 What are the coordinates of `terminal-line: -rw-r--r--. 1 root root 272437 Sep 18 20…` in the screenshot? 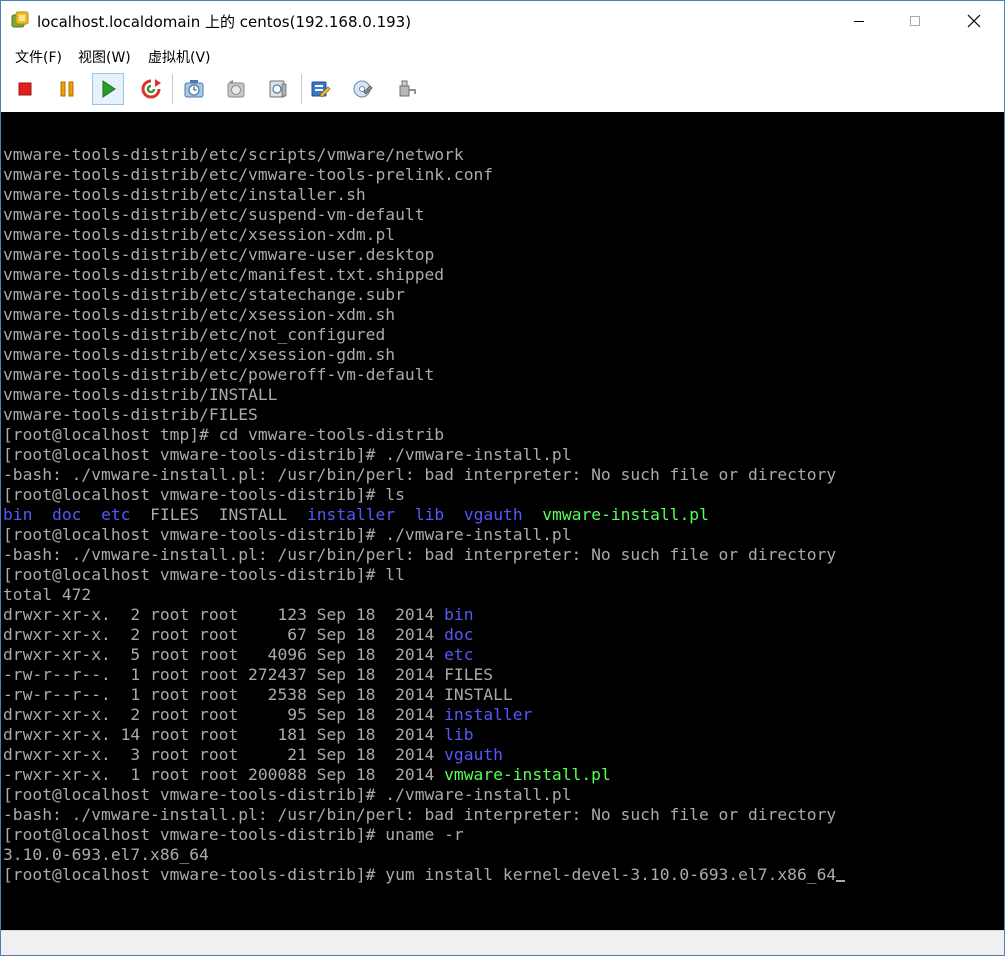 It's located at (424, 675).